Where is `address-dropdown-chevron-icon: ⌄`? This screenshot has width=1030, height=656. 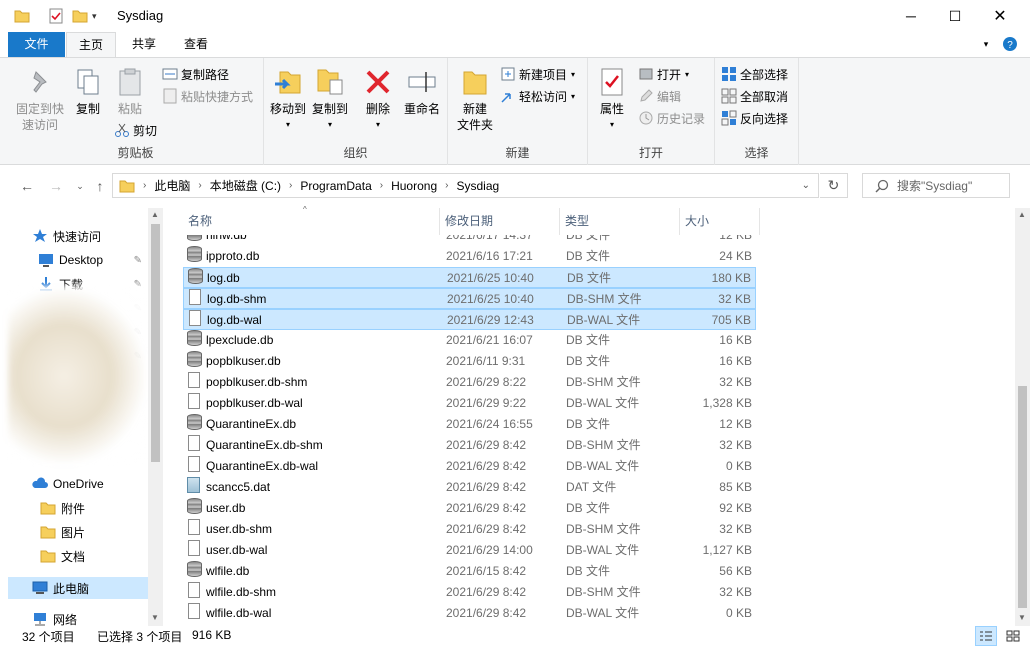 address-dropdown-chevron-icon: ⌄ is located at coordinates (806, 185).